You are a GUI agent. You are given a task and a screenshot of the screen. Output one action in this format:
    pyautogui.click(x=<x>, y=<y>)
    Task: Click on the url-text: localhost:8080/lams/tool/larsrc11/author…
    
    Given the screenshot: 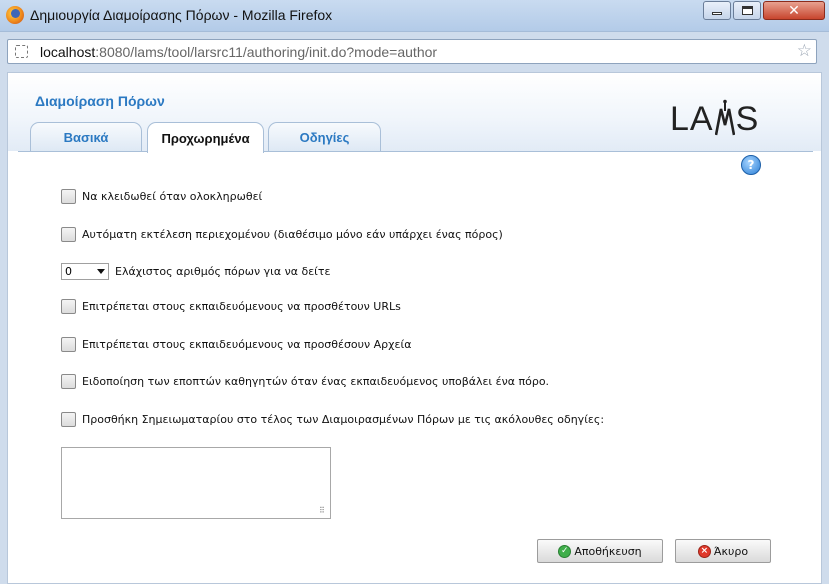 What is the action you would take?
    pyautogui.click(x=238, y=52)
    